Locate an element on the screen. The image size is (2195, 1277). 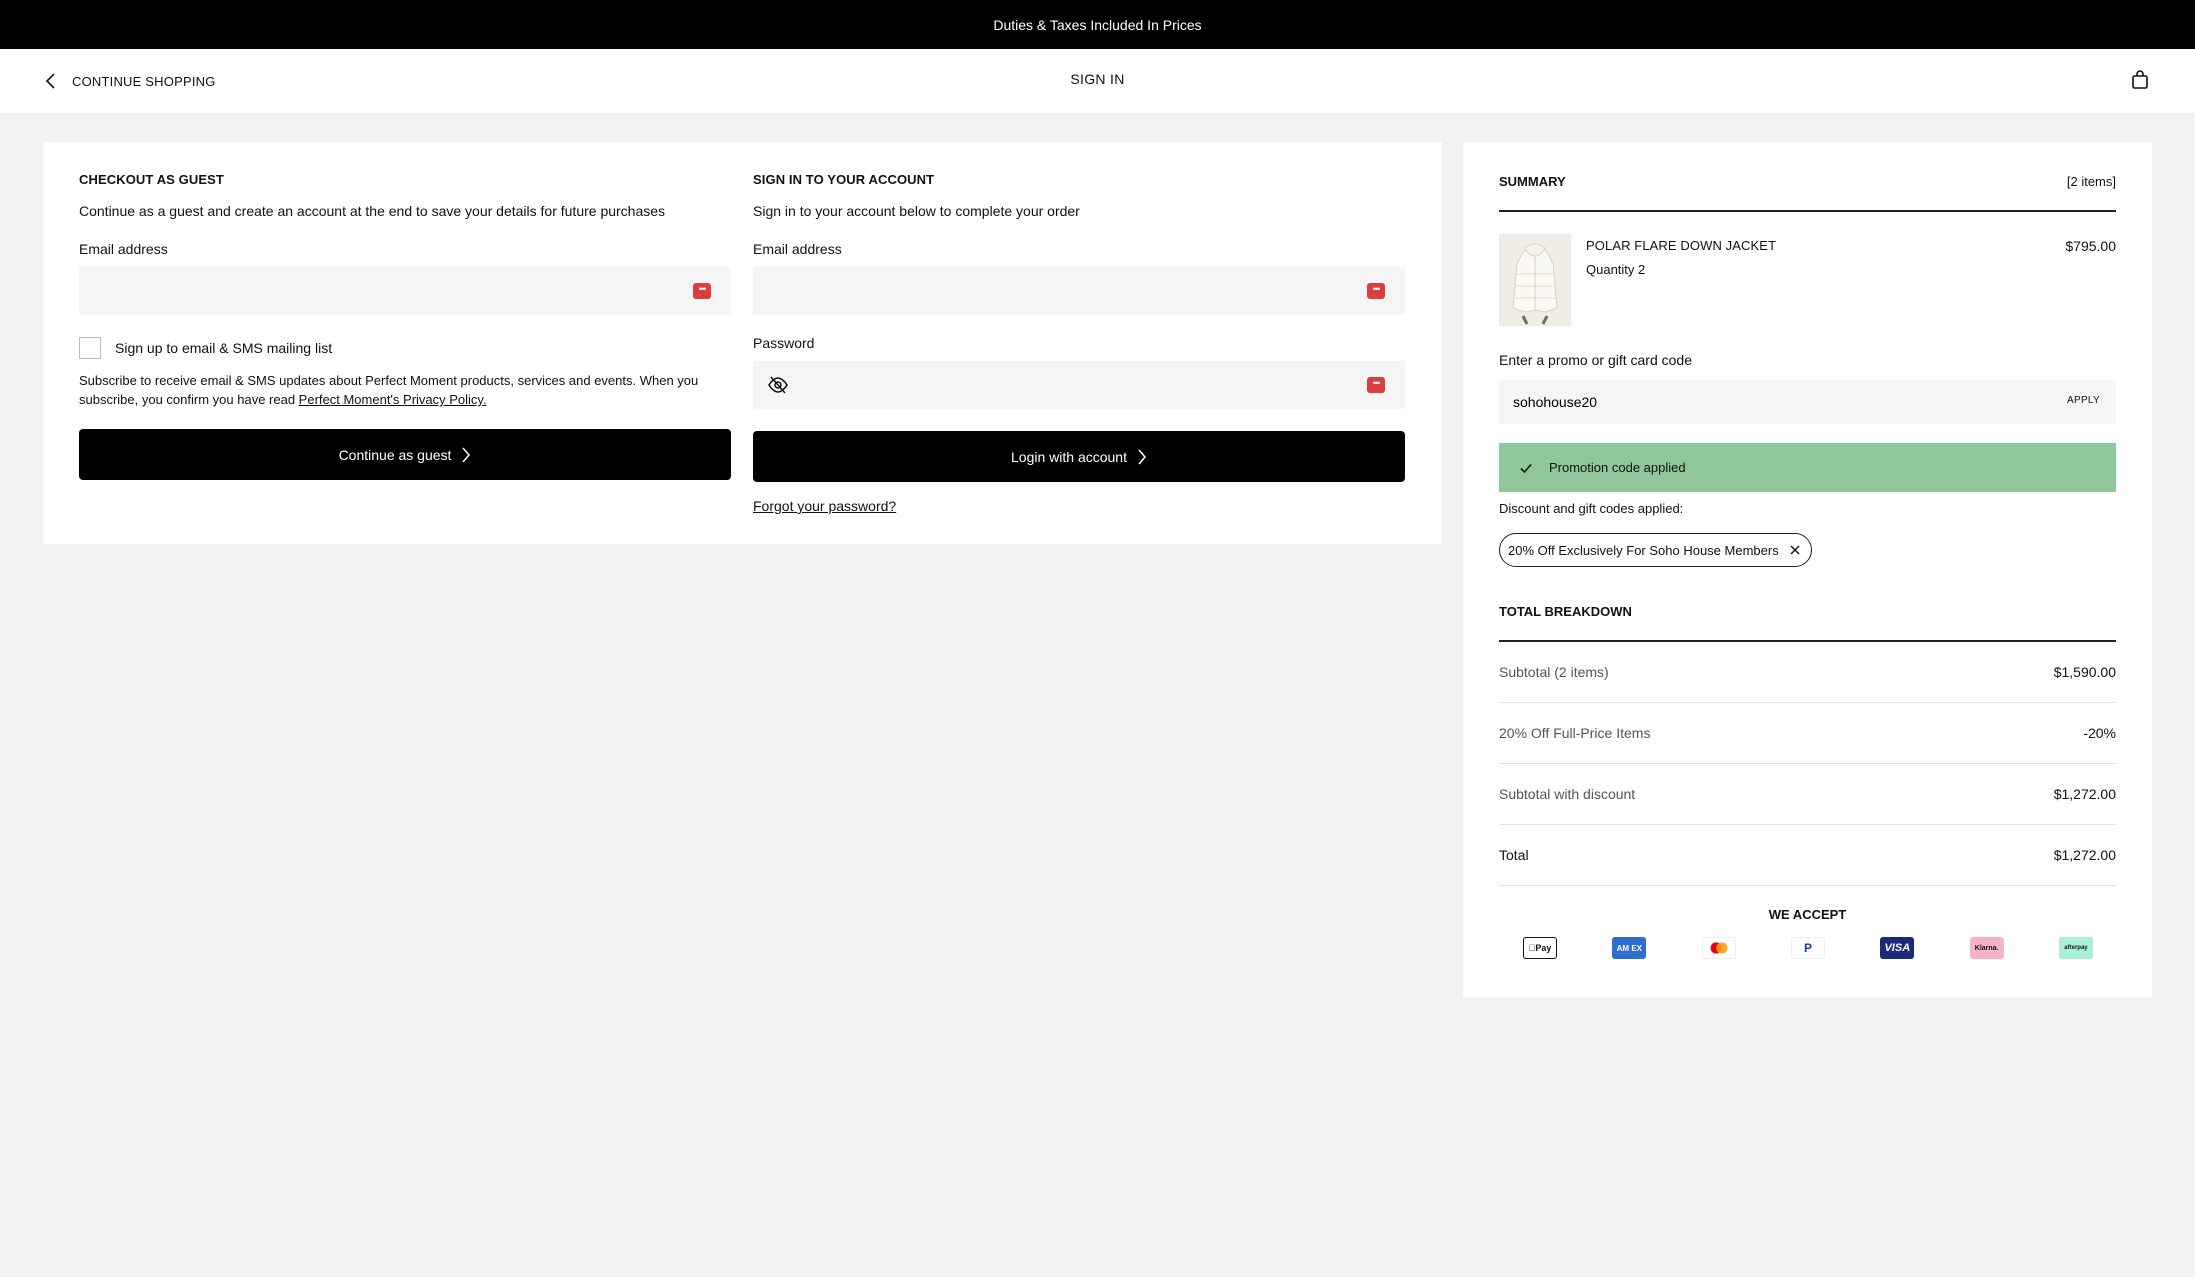
breakdown-row-total: Total $1,272.00 is located at coordinates (1807, 855).